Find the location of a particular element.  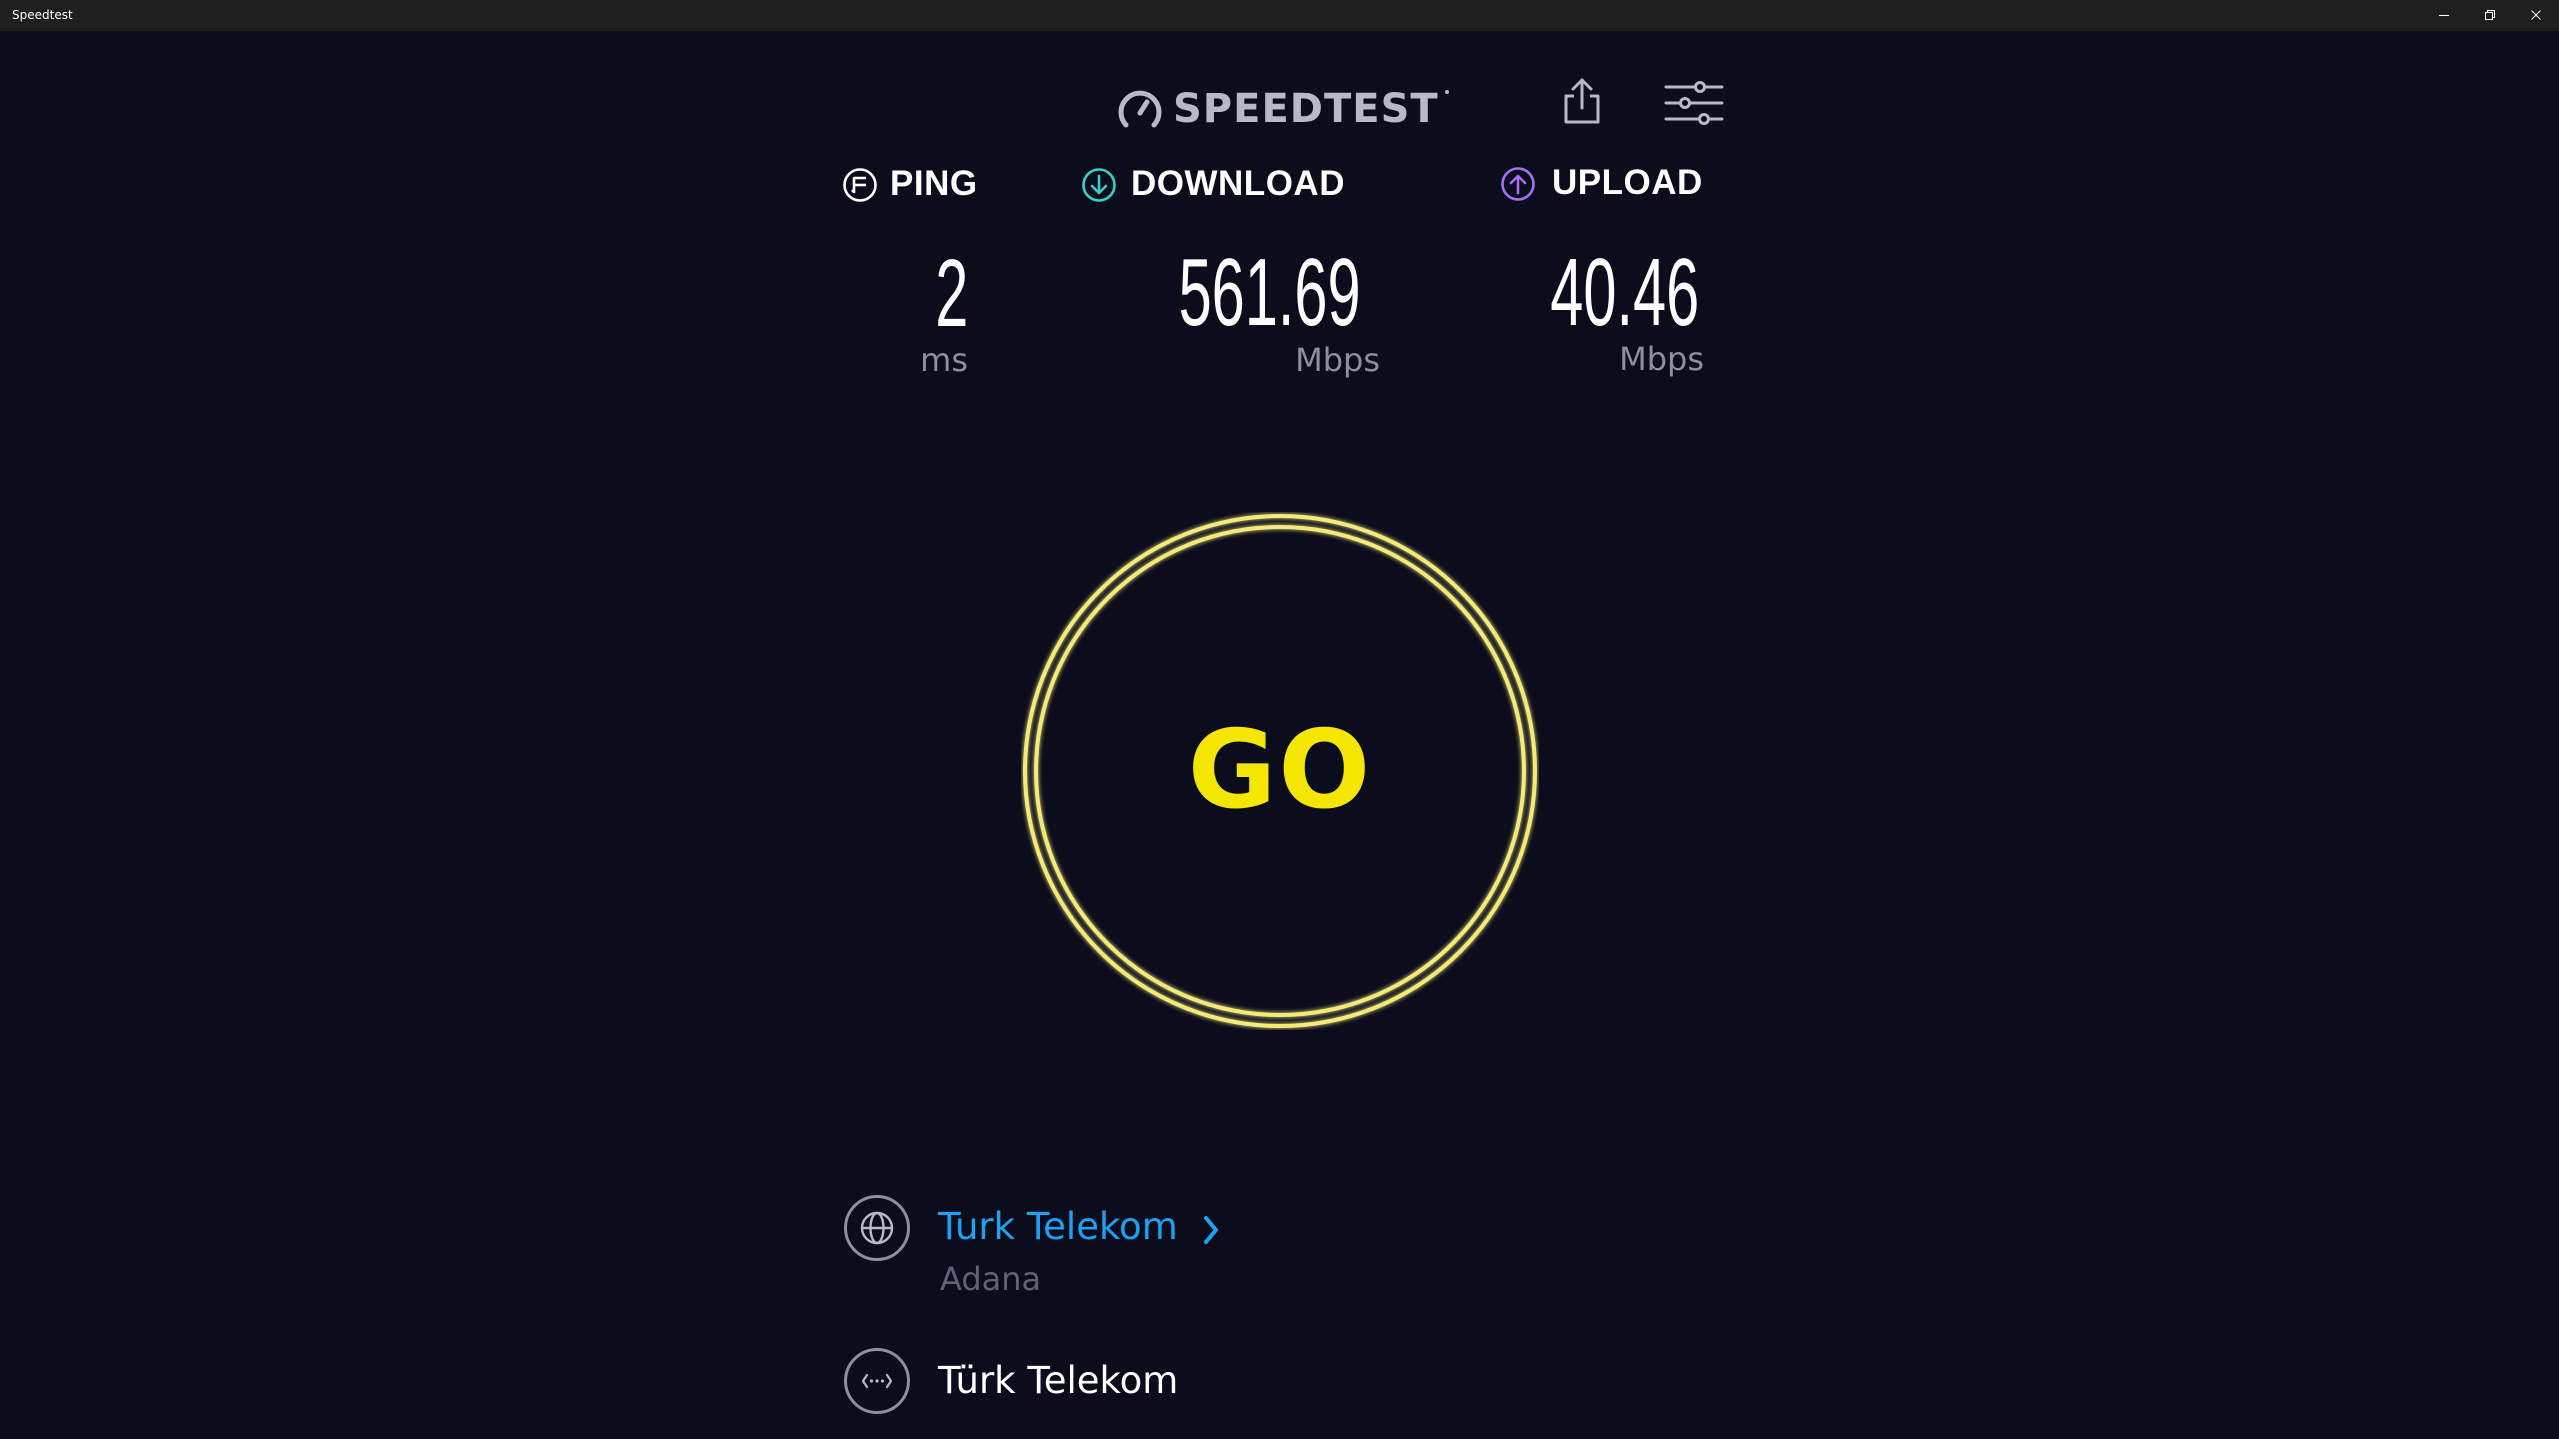

share-button is located at coordinates (1582, 101).